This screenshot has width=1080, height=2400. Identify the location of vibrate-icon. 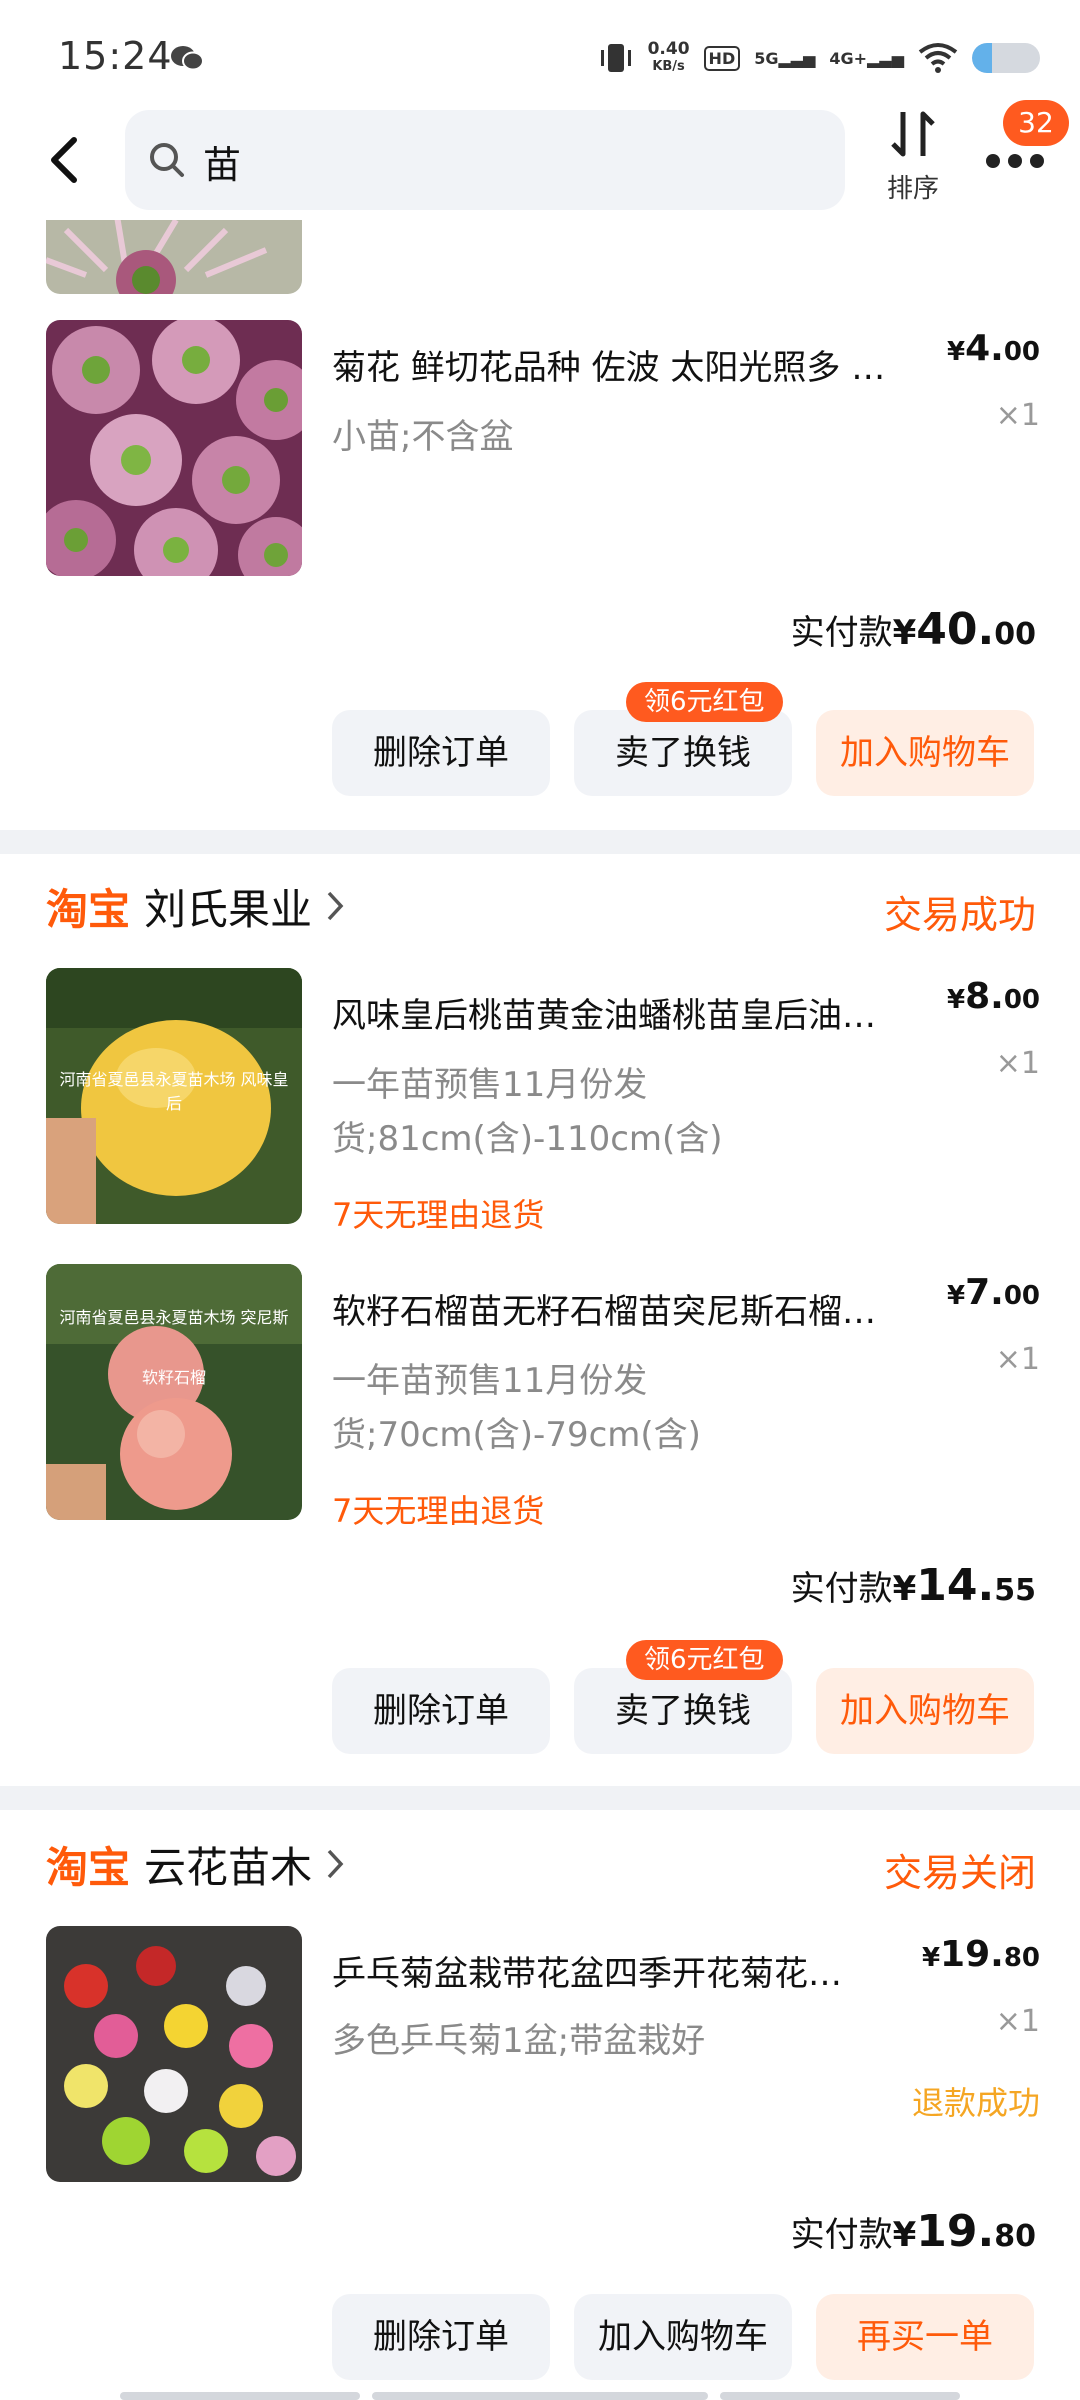
(615, 58).